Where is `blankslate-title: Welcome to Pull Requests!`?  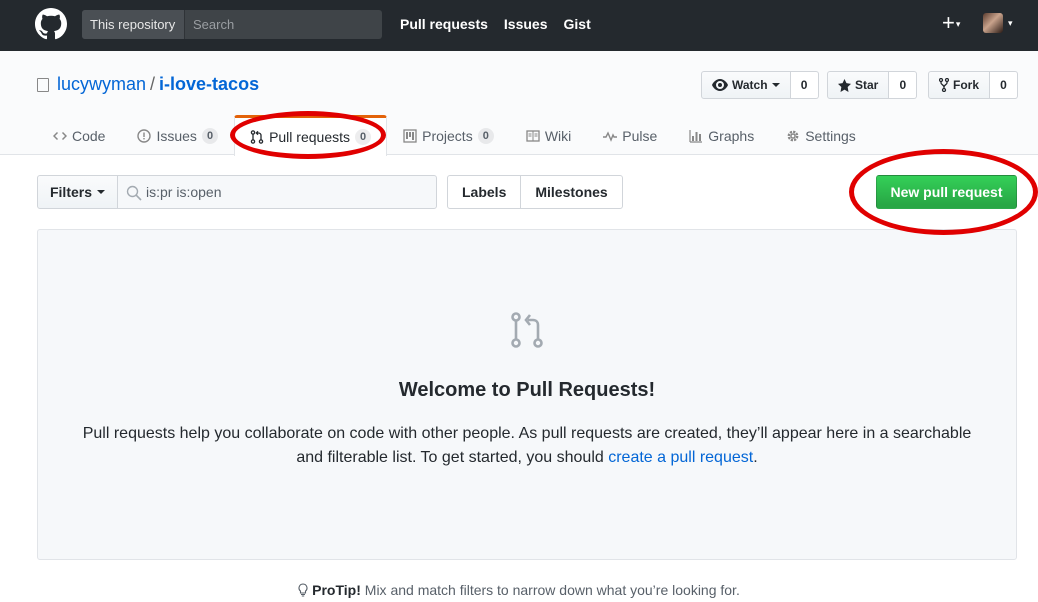
blankslate-title: Welcome to Pull Requests! is located at coordinates (527, 390).